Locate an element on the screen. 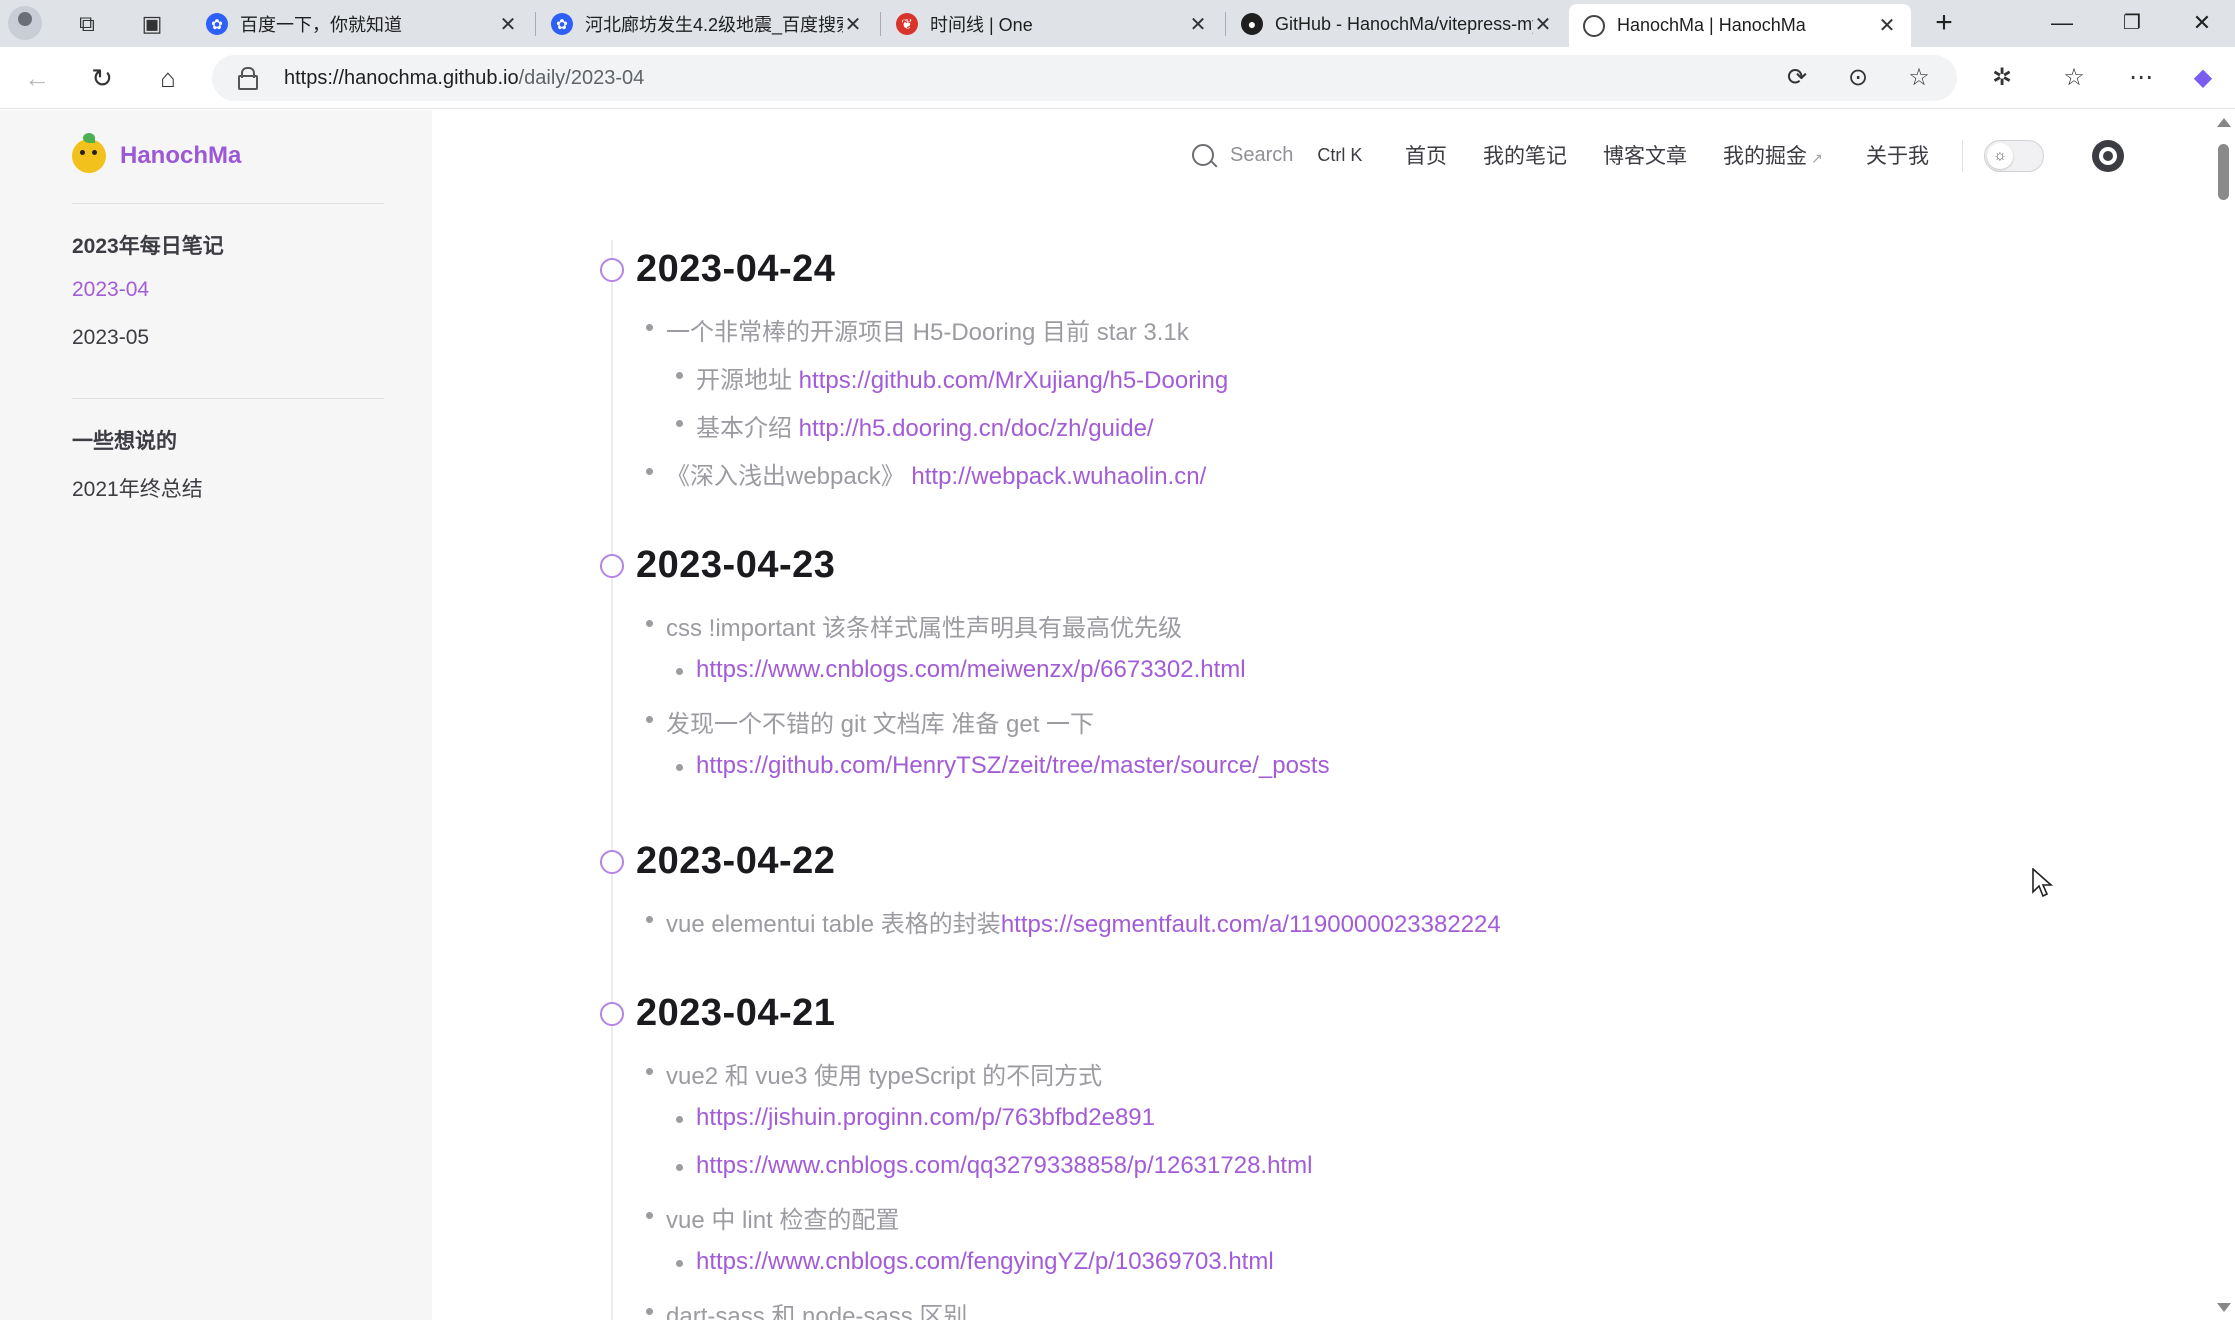  workspaces-icon: ⧉ is located at coordinates (87, 24).